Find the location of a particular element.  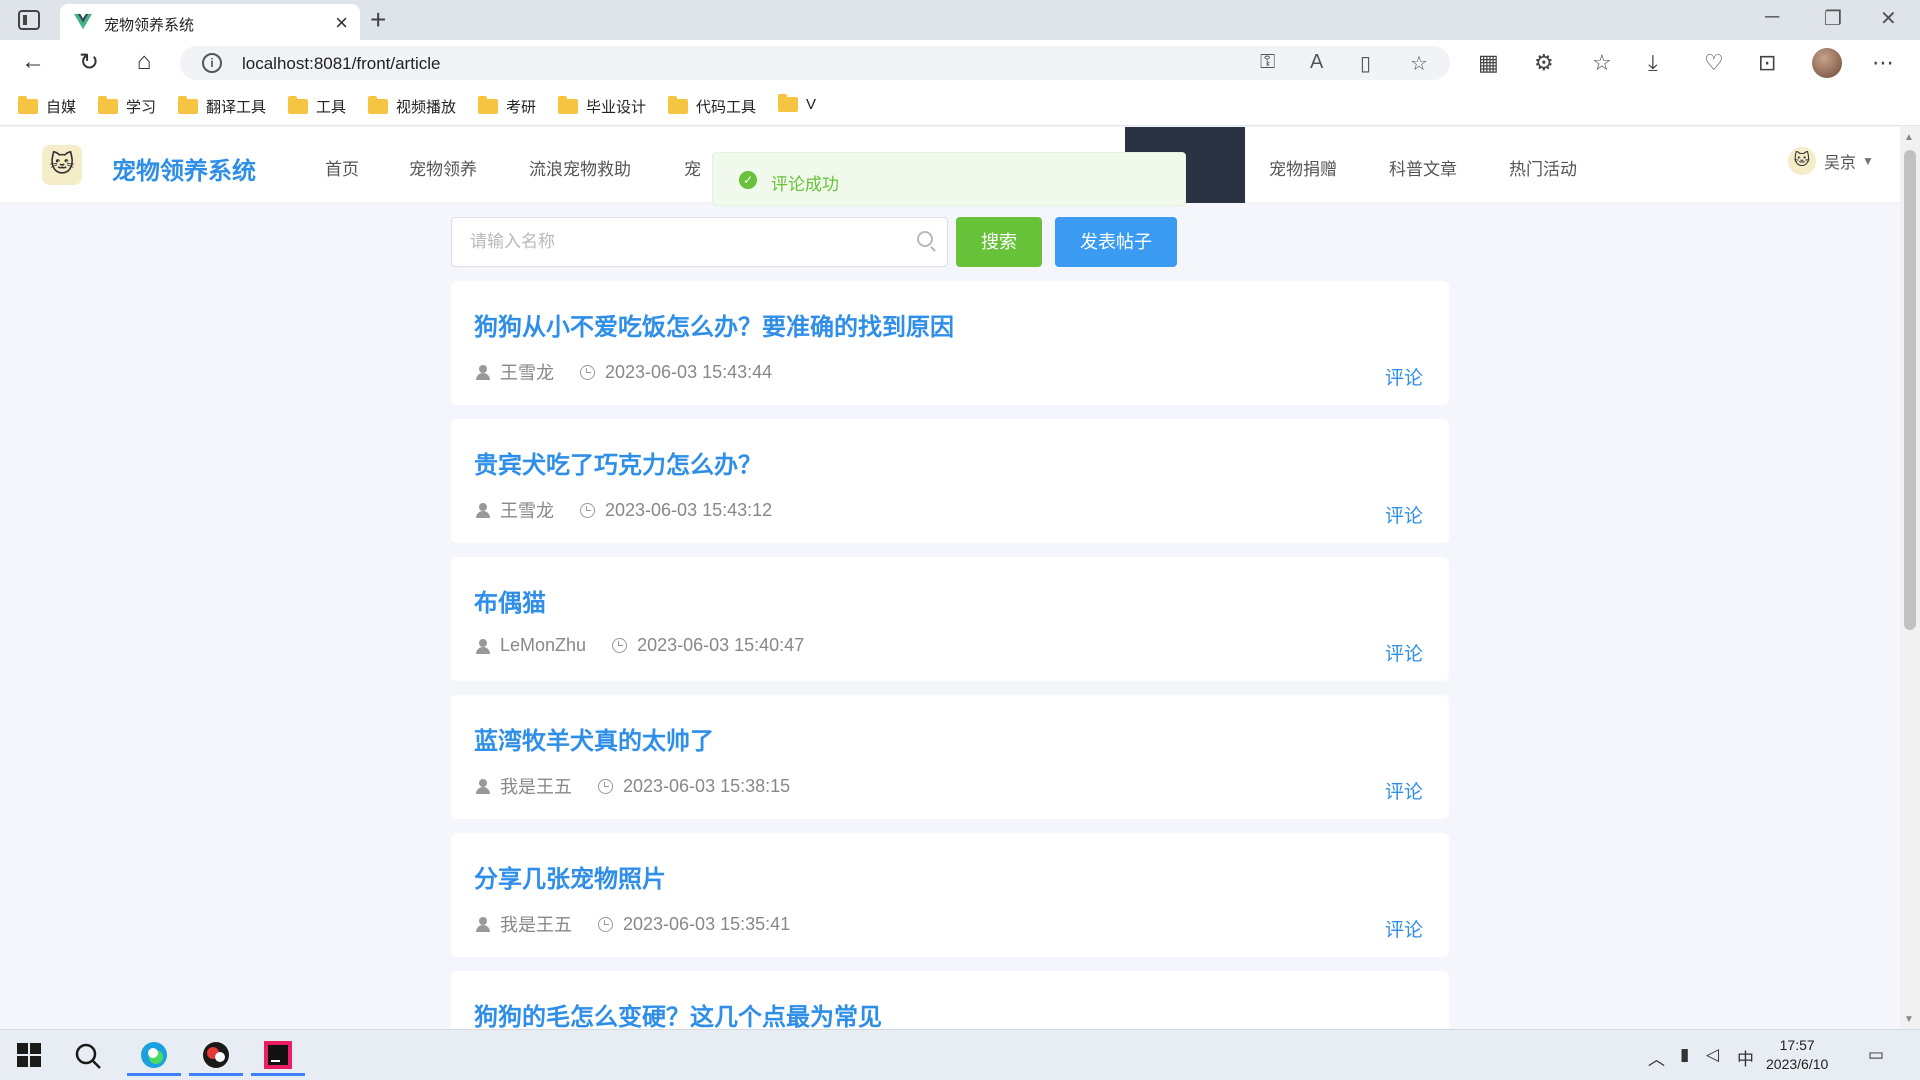

nav-donation: 宠物捐赠 is located at coordinates (1303, 167).